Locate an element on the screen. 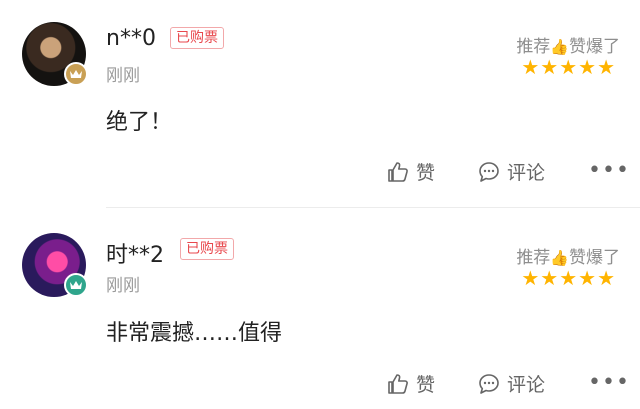 This screenshot has width=640, height=409. like-button: 赞 is located at coordinates (410, 383).